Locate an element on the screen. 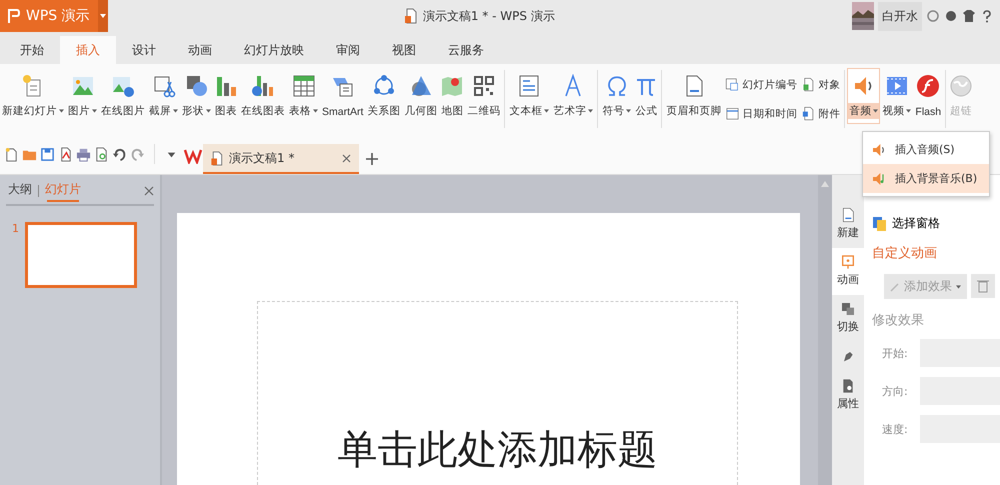 Image resolution: width=1000 pixels, height=485 pixels. side-tab: 动画 is located at coordinates (848, 271).